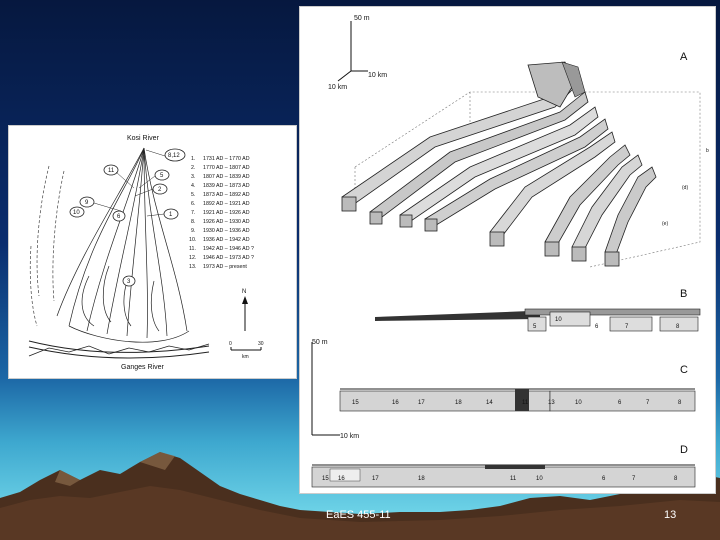  I want to click on scale-vertical-top: 50 m, so click(362, 18).